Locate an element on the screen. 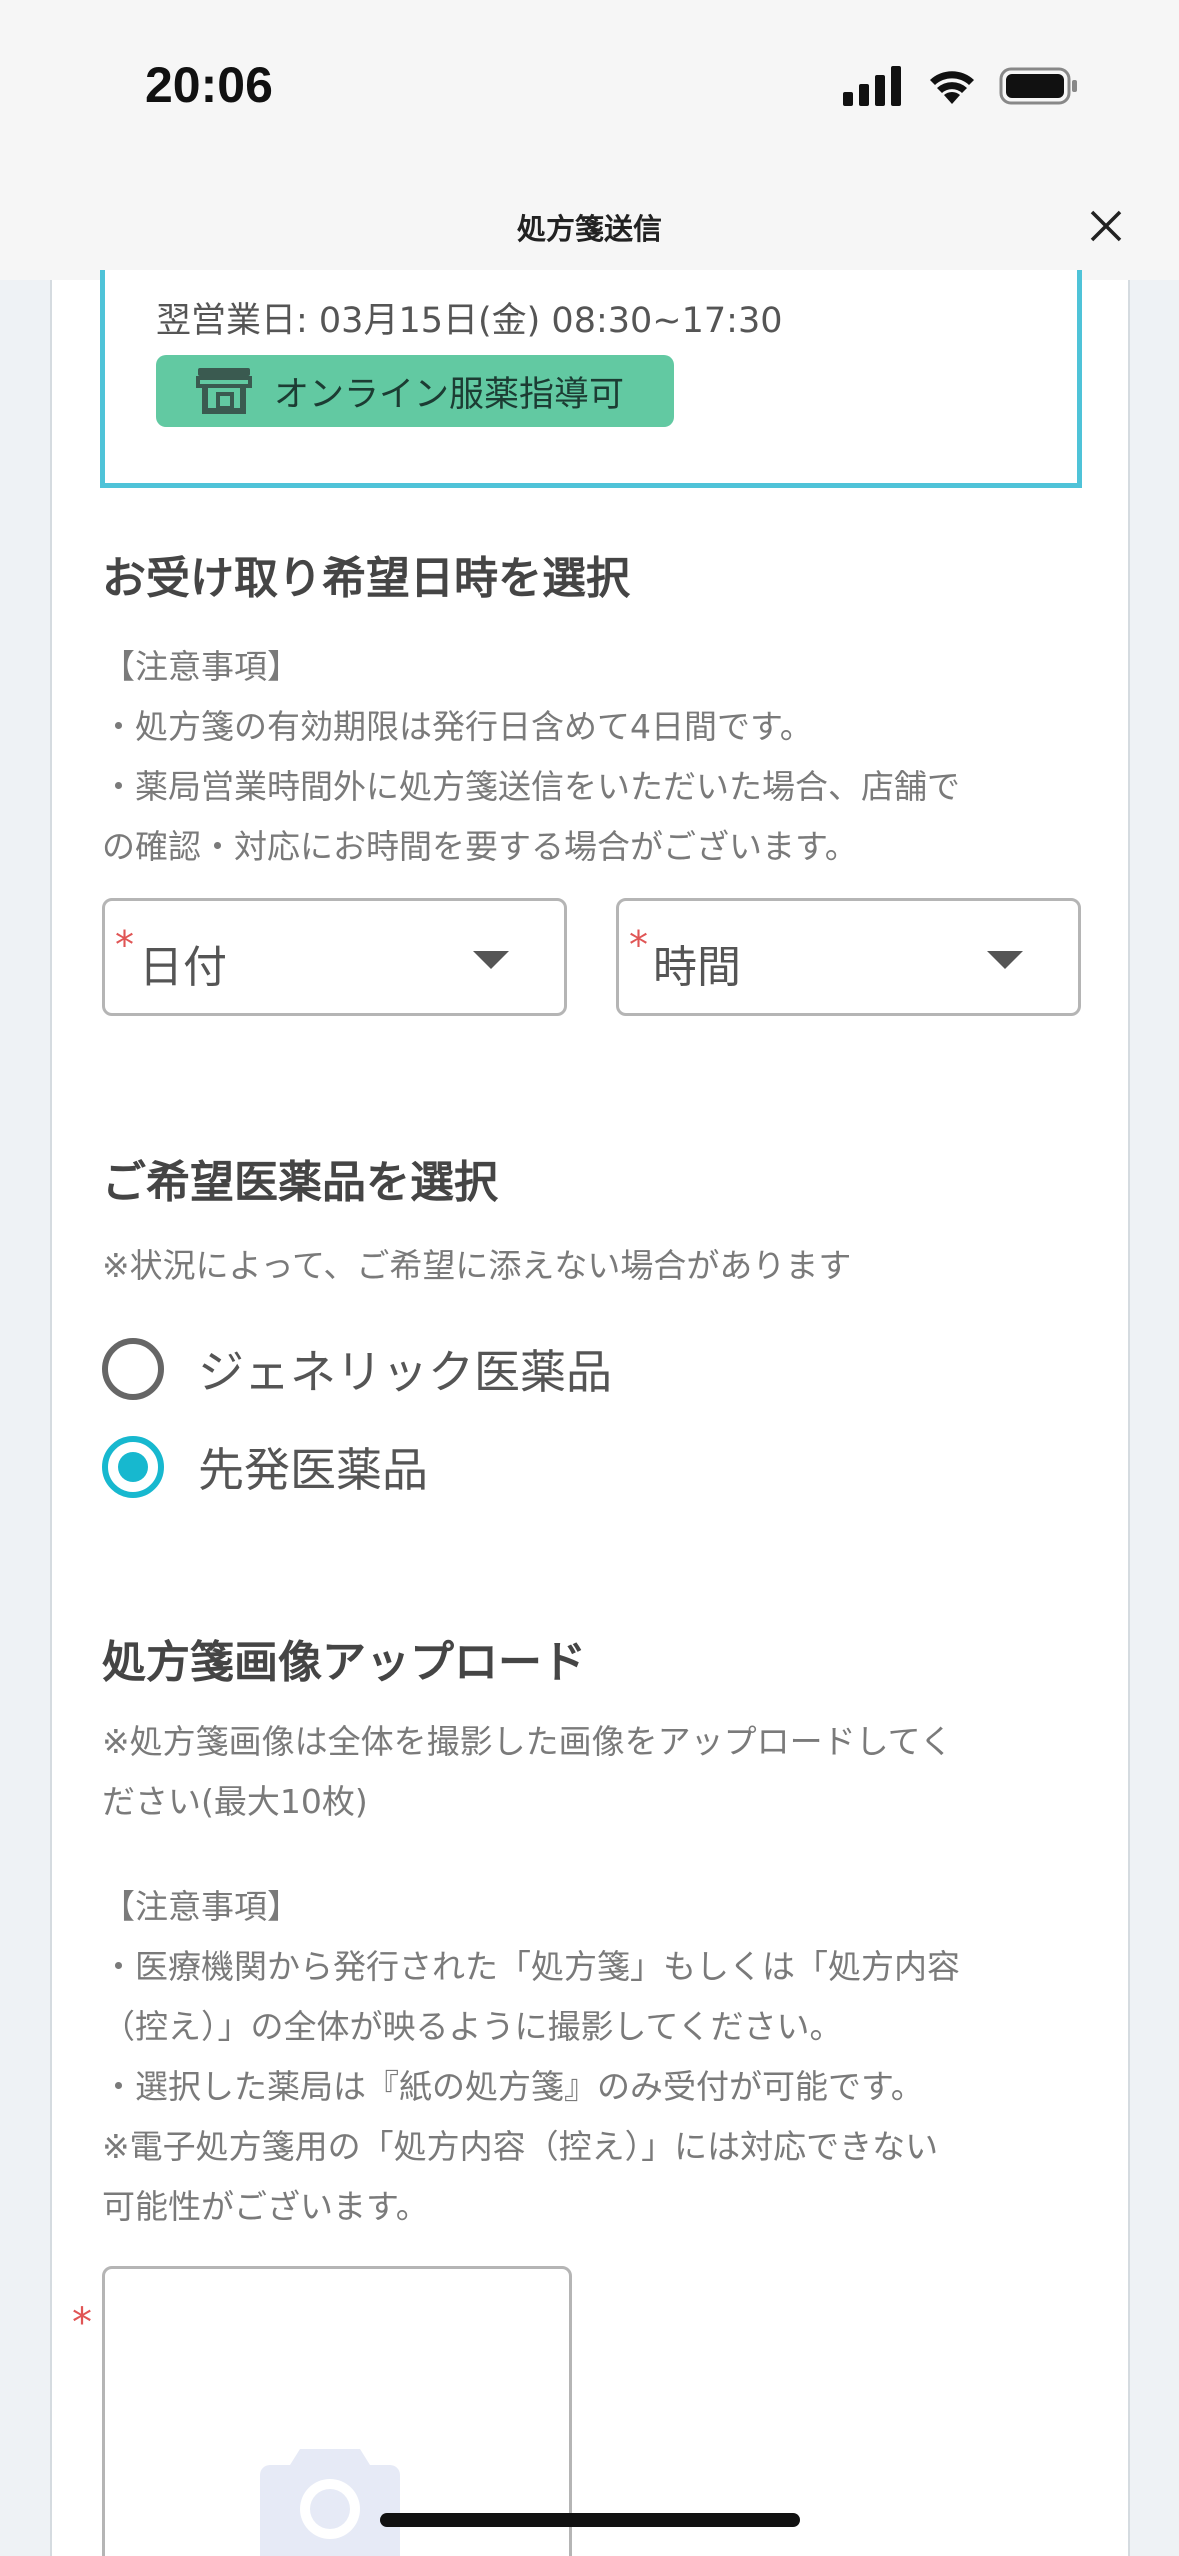  online-badge-label: オンライン服薬指導可 is located at coordinates (449, 394).